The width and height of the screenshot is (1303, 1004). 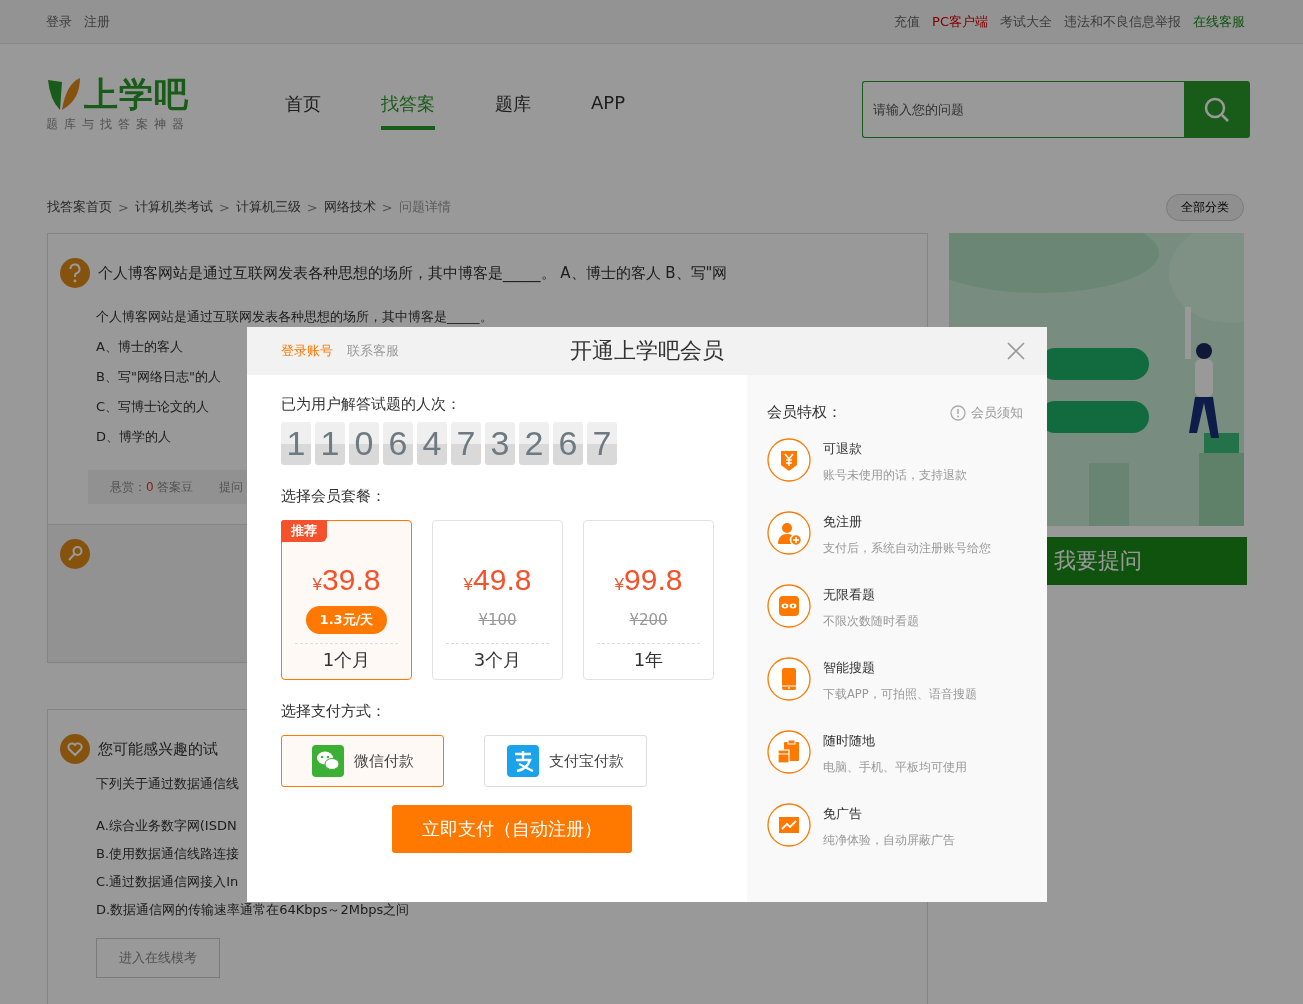 What do you see at coordinates (1023, 109) in the screenshot?
I see `search-field: 请输入您的问题` at bounding box center [1023, 109].